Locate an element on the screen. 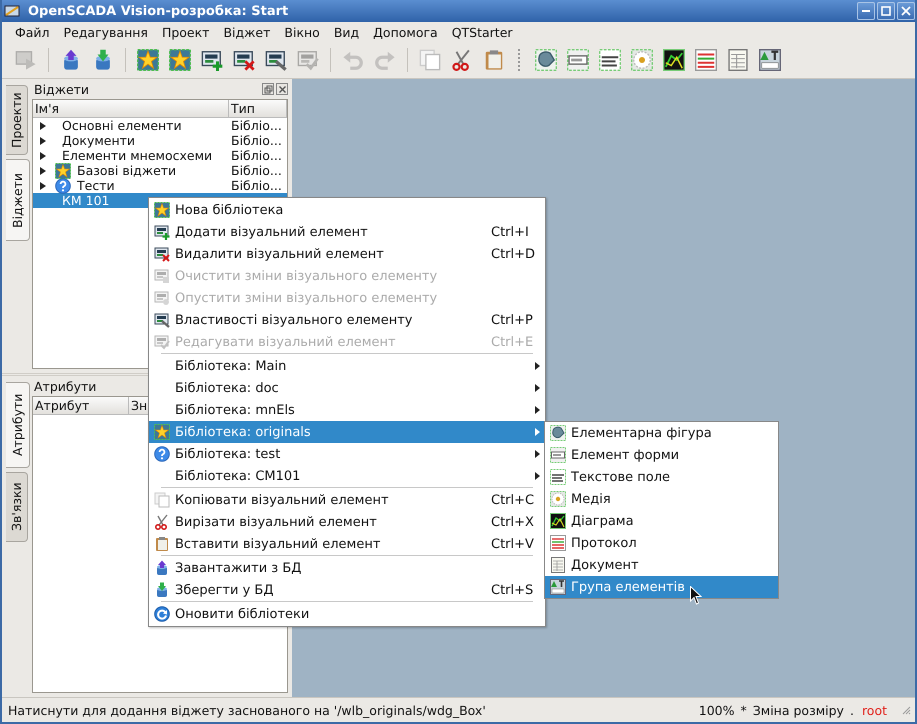 The height and width of the screenshot is (724, 917). zoom-level: 100% is located at coordinates (716, 710).